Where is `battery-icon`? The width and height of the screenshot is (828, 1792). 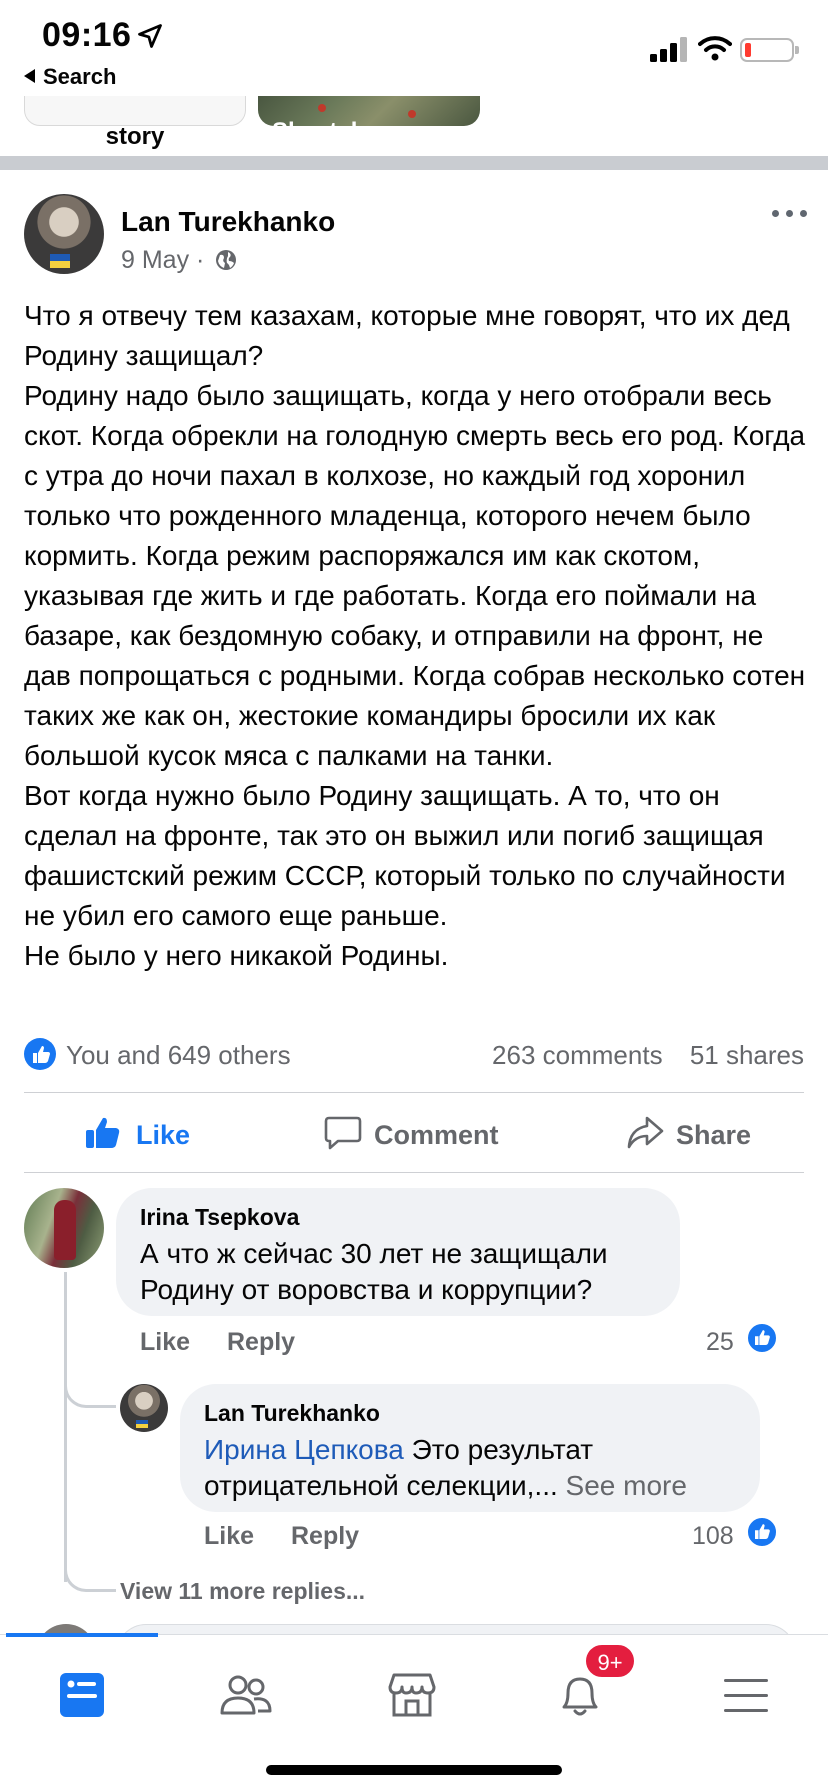 battery-icon is located at coordinates (769, 50).